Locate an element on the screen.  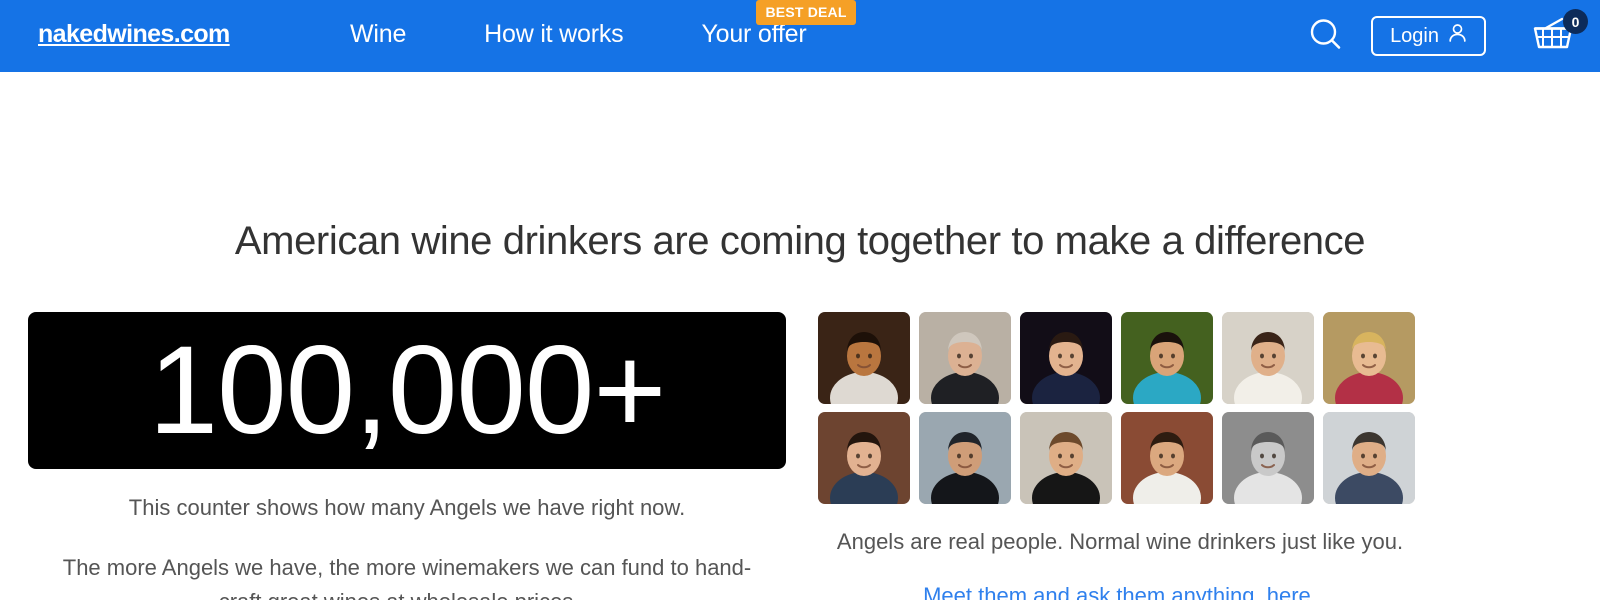
angels-counter: 100,000+ is located at coordinates (407, 390).